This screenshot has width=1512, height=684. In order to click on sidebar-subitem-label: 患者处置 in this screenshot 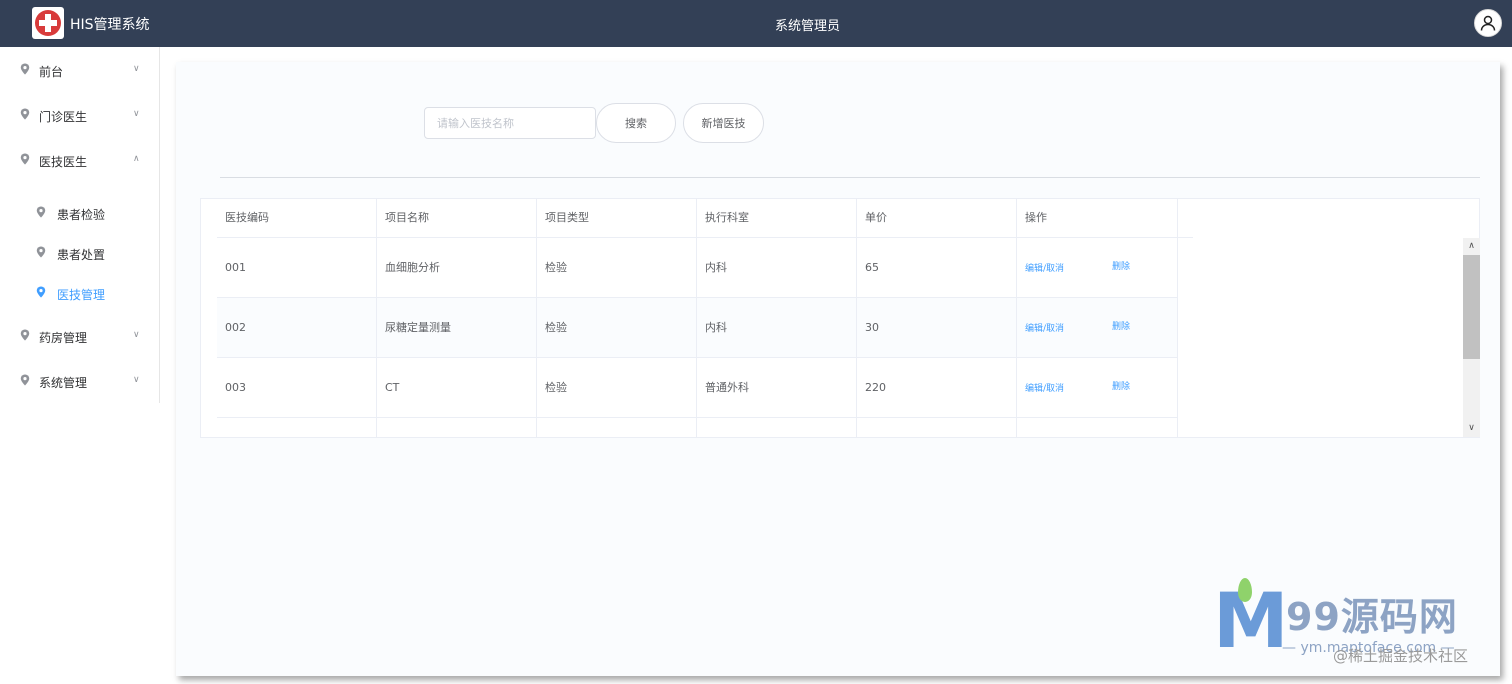, I will do `click(81, 255)`.